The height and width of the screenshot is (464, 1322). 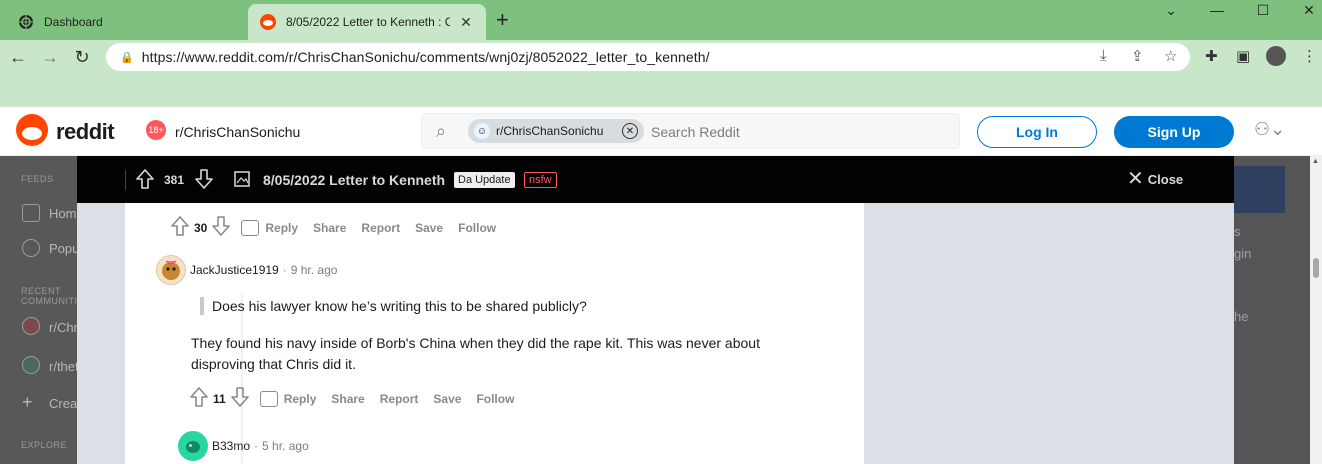 What do you see at coordinates (231, 446) in the screenshot?
I see `comment-author: B33mo` at bounding box center [231, 446].